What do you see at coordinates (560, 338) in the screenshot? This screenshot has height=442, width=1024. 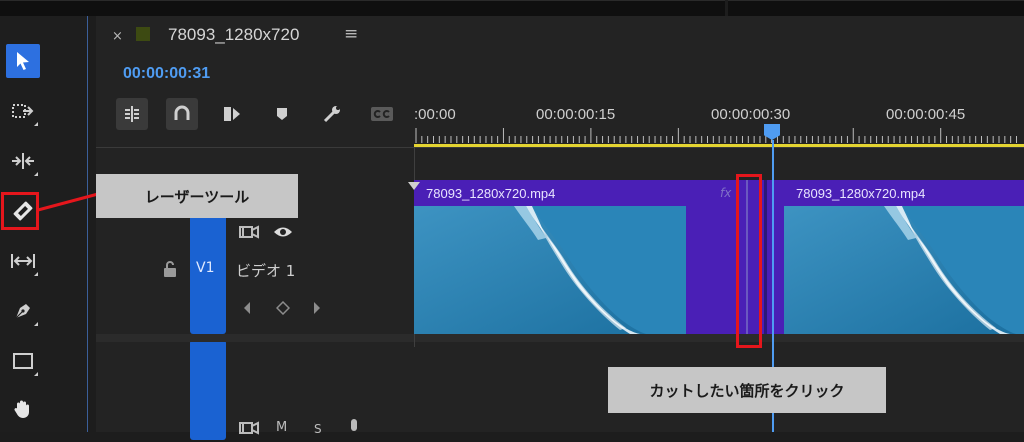 I see `track-divider` at bounding box center [560, 338].